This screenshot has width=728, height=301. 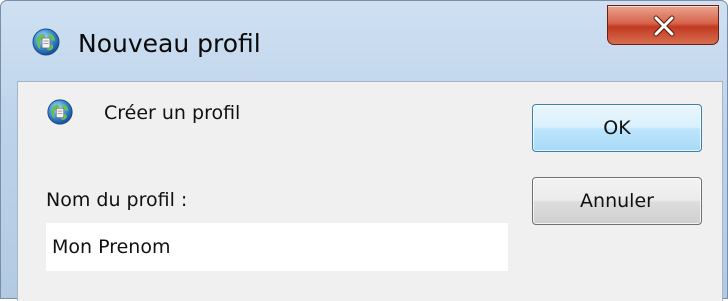 What do you see at coordinates (169, 43) in the screenshot?
I see `window-title: Nouveau profil` at bounding box center [169, 43].